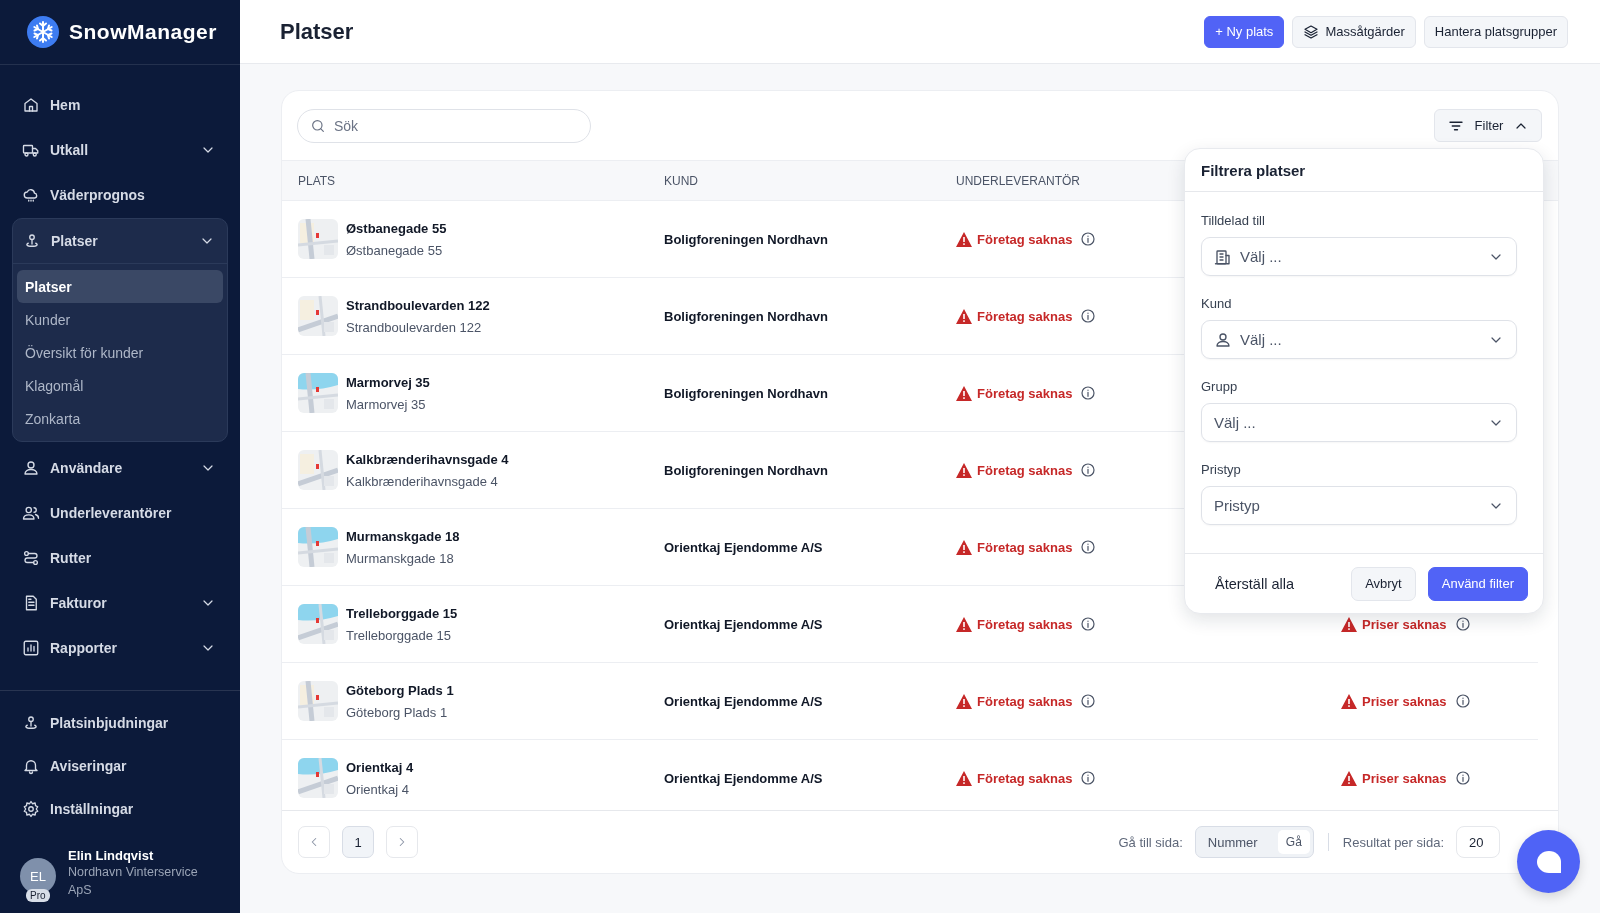 The image size is (1600, 913). What do you see at coordinates (120, 241) in the screenshot?
I see `nav-item: Platser` at bounding box center [120, 241].